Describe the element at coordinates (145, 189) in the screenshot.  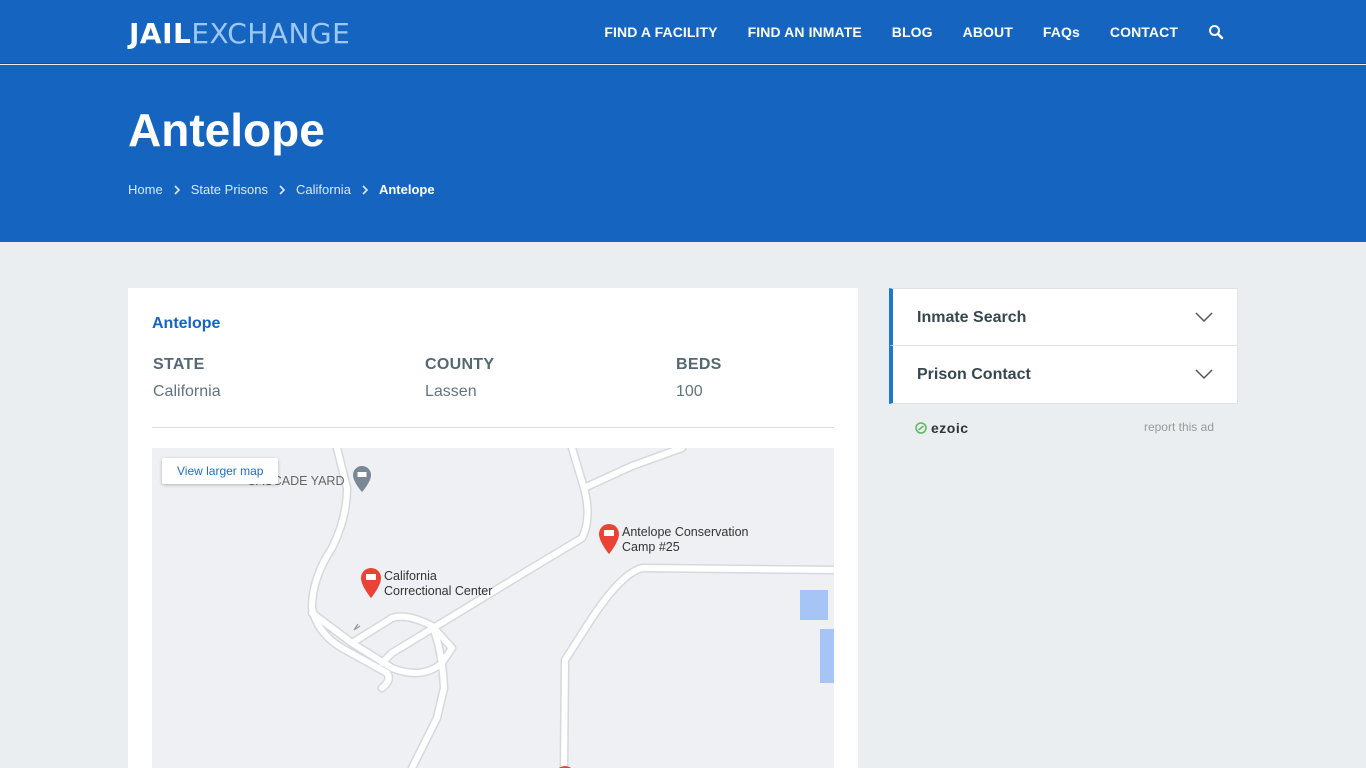
I see `breadcrumb-home: Home` at that location.